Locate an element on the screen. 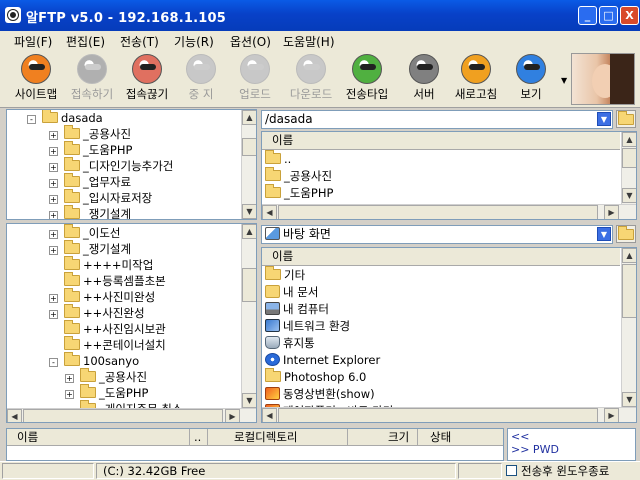  tree-item: - 100sanyo is located at coordinates (94, 360).